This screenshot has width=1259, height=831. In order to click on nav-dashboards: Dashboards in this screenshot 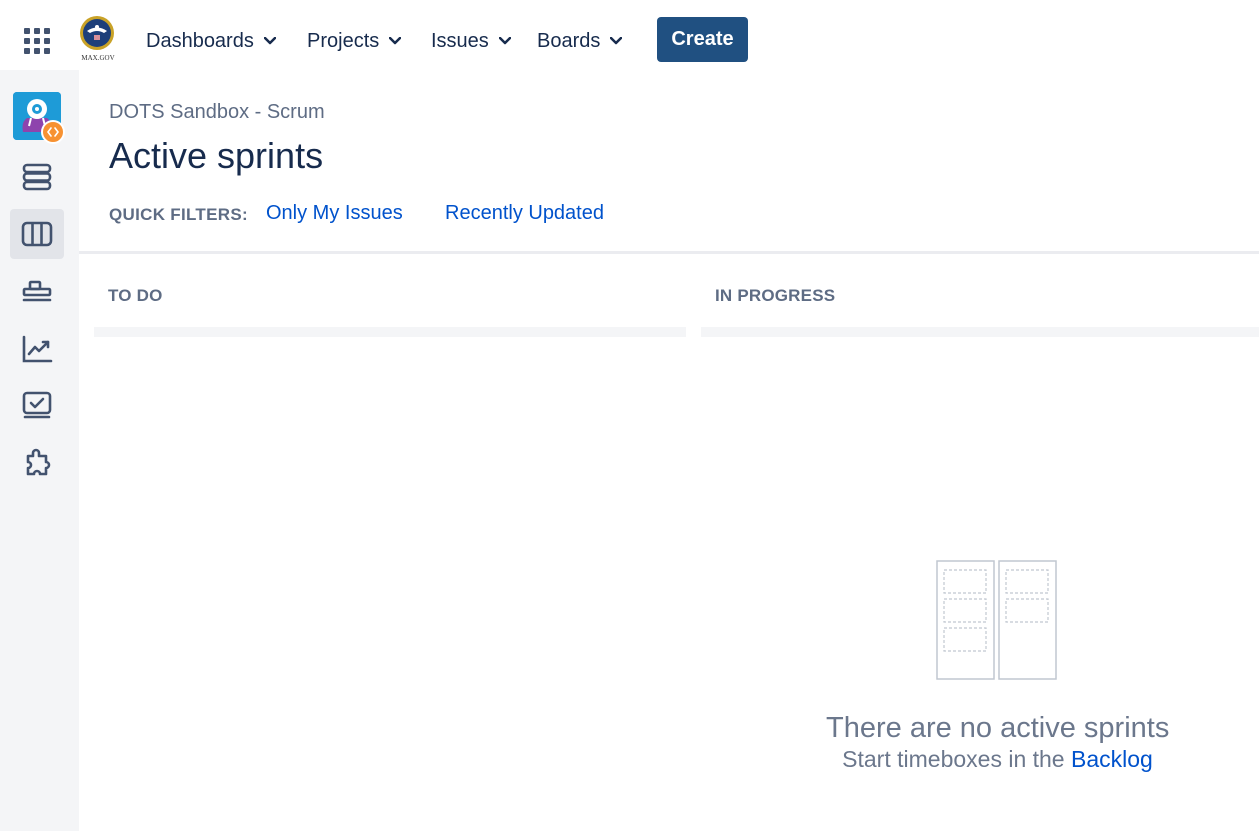, I will do `click(211, 41)`.